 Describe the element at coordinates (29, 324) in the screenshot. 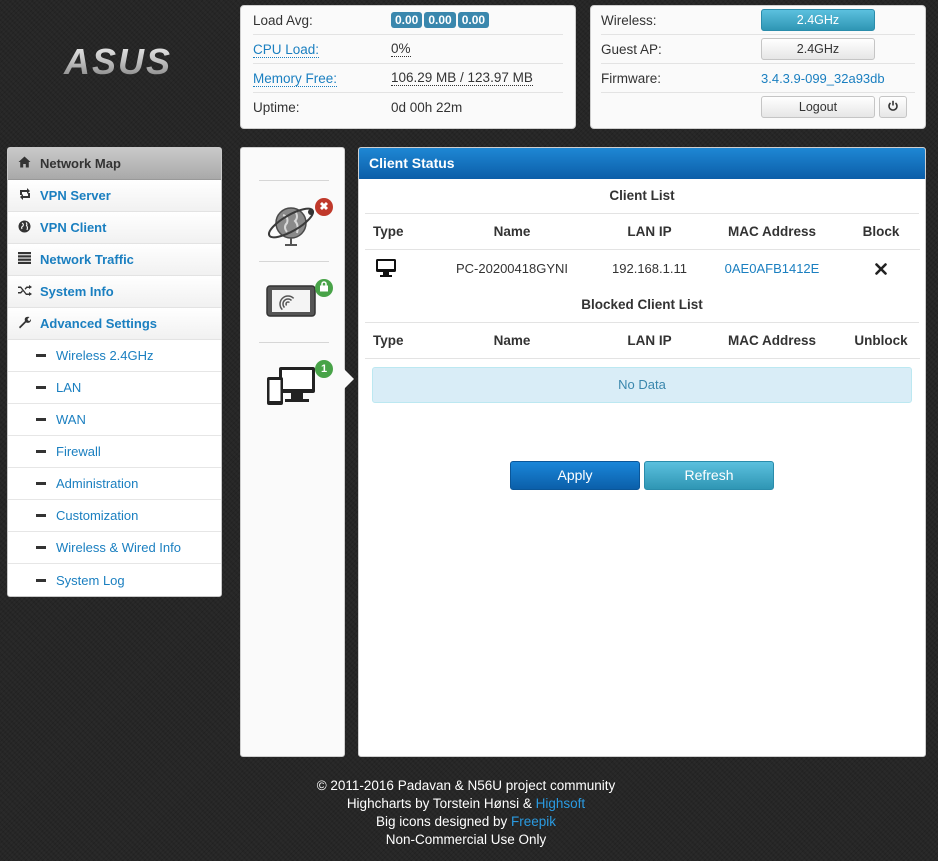

I see `wrench-icon` at that location.